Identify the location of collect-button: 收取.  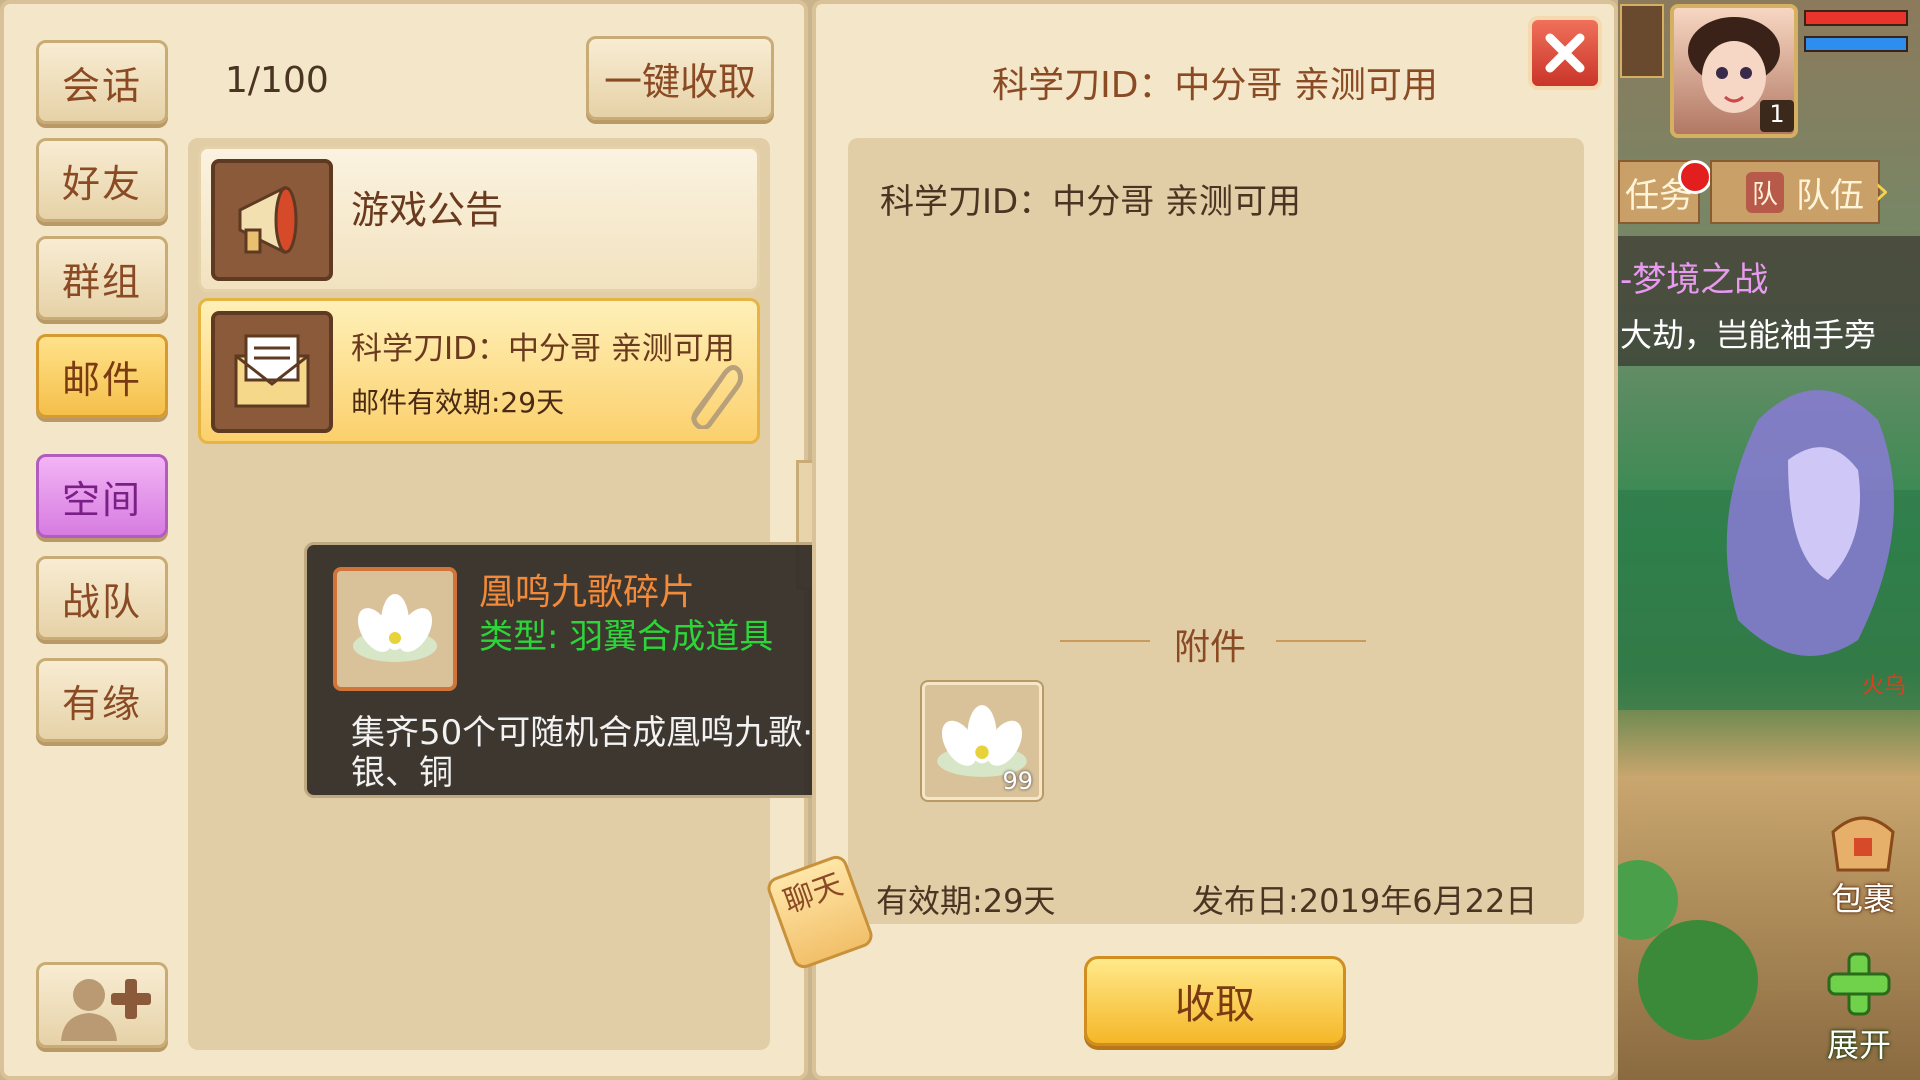
(1215, 1001).